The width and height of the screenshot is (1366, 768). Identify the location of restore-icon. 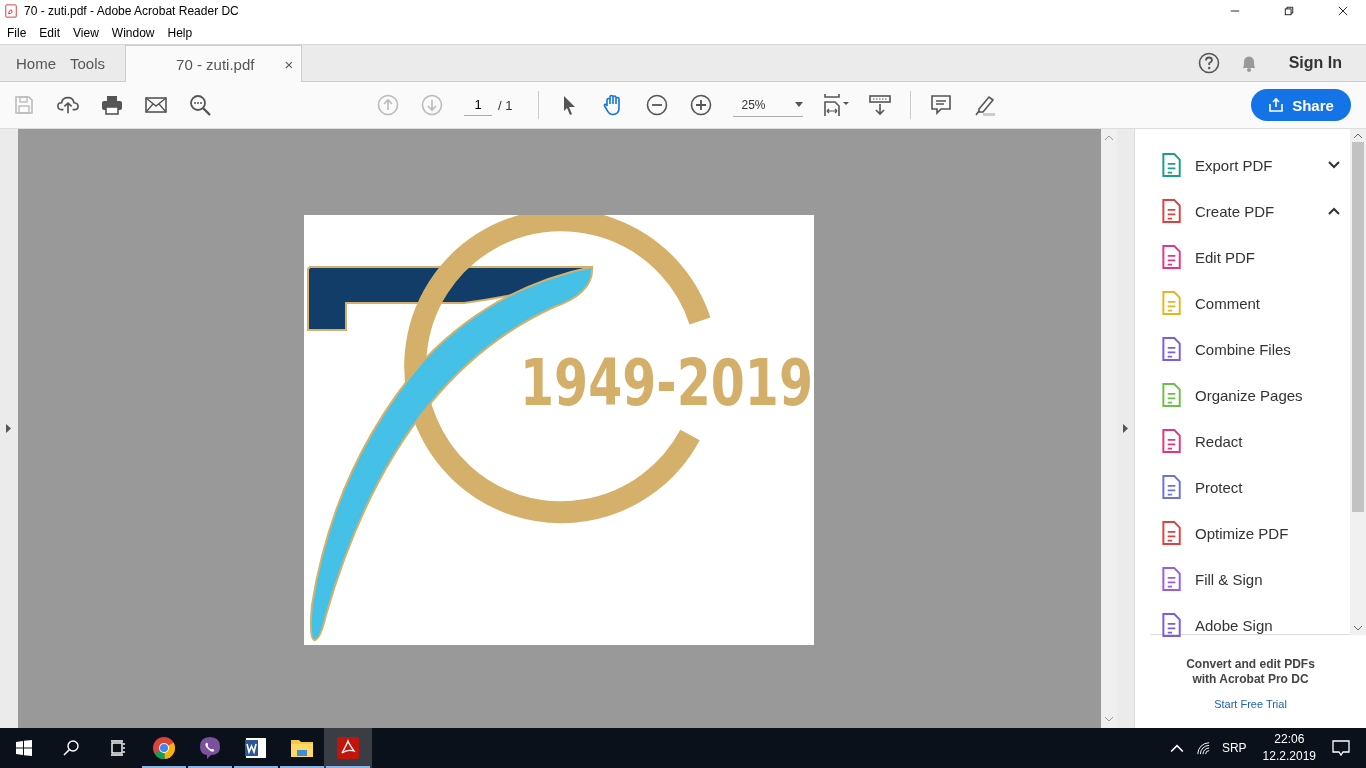
(1289, 11).